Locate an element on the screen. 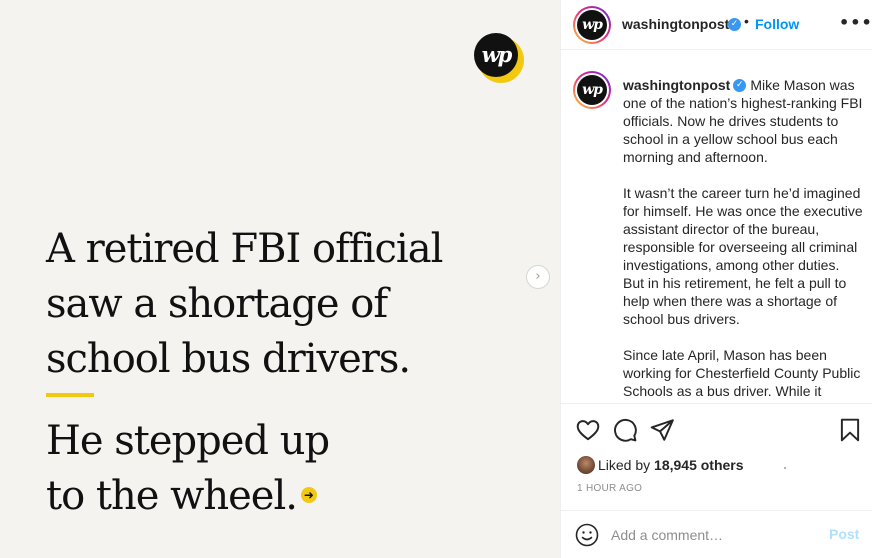  washington-post-logo: wp is located at coordinates (499, 58).